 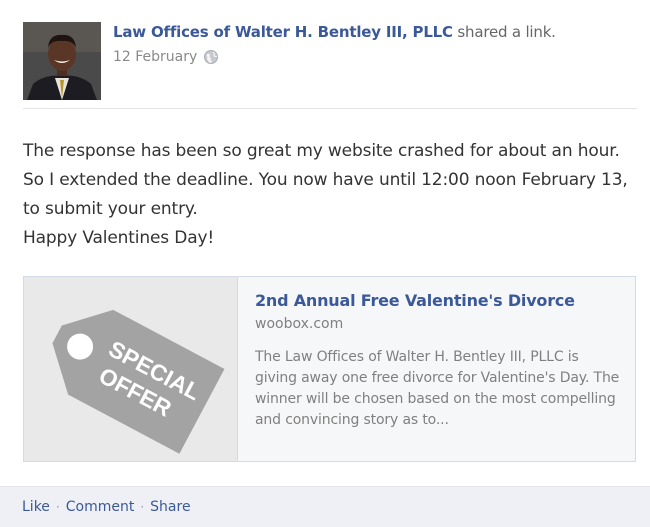 I want to click on attachment-thumbnail: SPECIAL OFFER, so click(x=131, y=369).